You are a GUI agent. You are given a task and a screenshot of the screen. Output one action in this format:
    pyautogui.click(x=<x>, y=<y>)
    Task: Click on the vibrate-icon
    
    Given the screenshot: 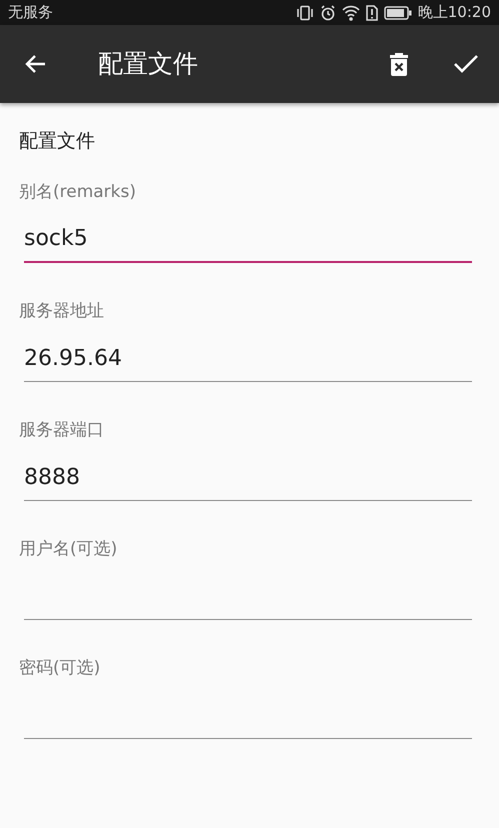 What is the action you would take?
    pyautogui.click(x=305, y=12)
    